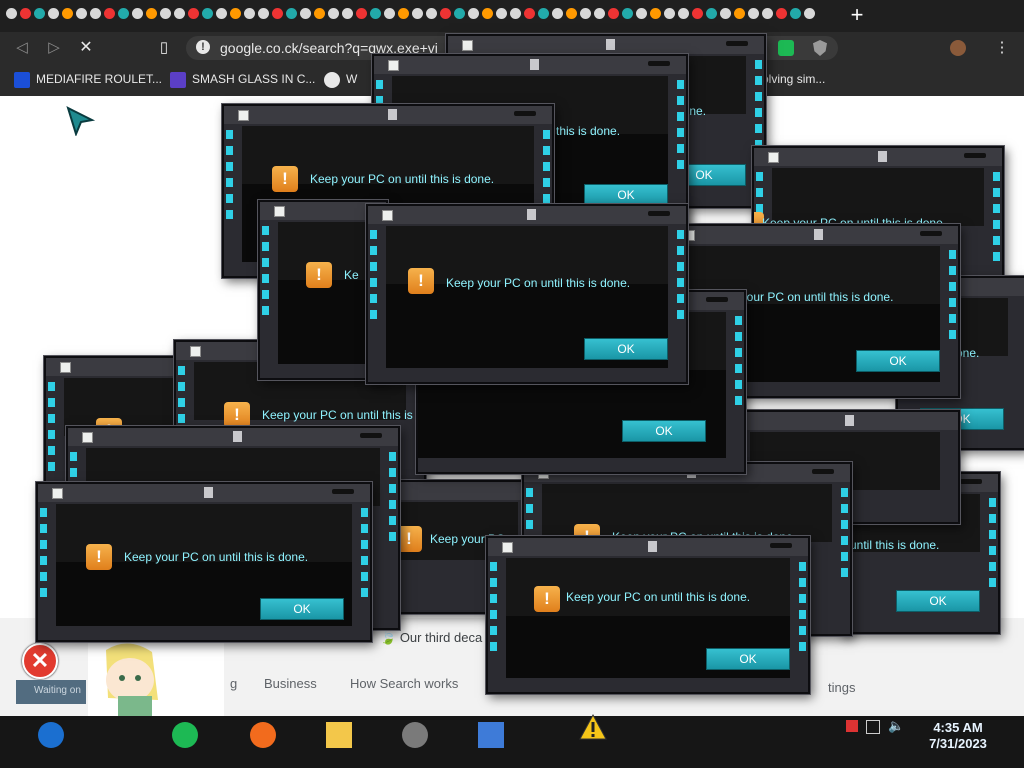 The height and width of the screenshot is (768, 1024). I want to click on stop-icon: ✕, so click(86, 48).